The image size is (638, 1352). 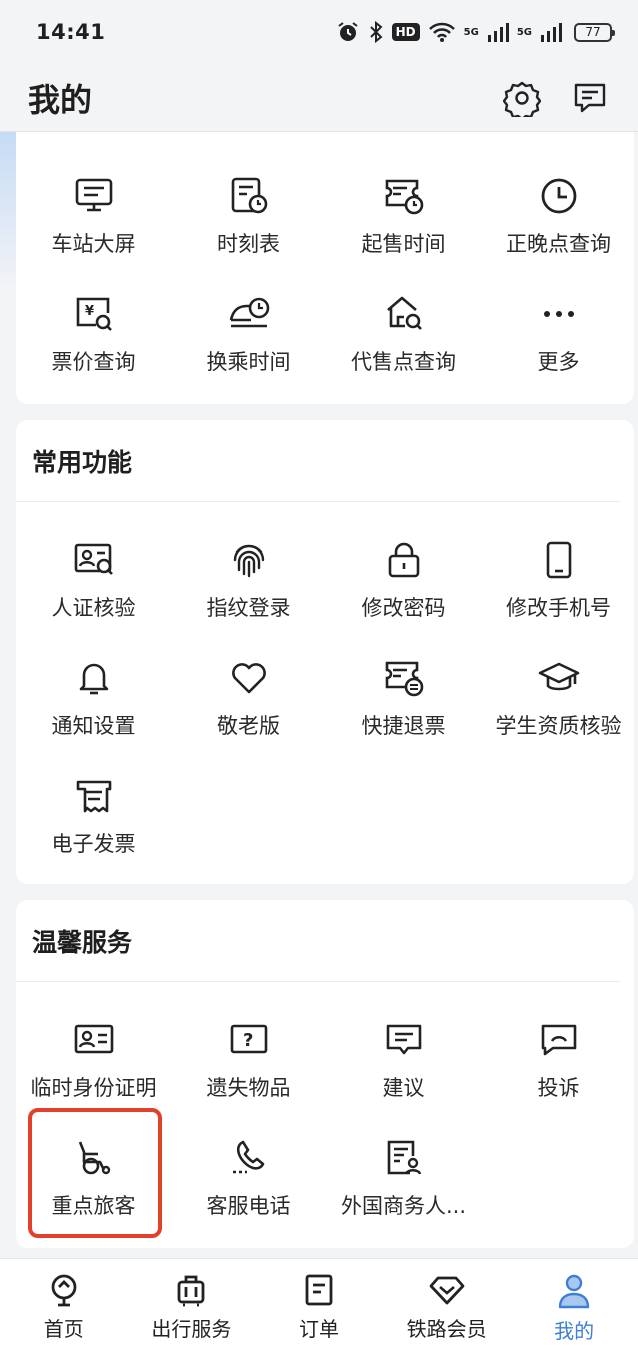 I want to click on nav-item-home: 首页, so click(x=64, y=1305).